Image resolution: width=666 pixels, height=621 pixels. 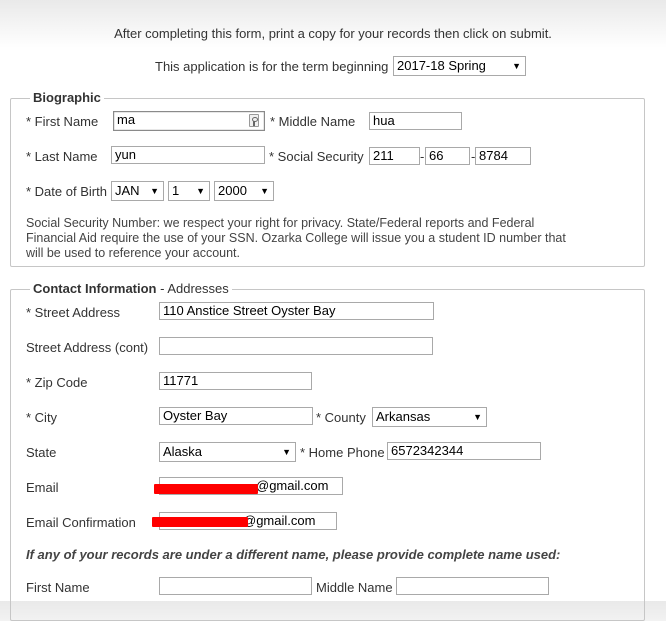 What do you see at coordinates (189, 191) in the screenshot?
I see `dob-day-select: 1 ▼` at bounding box center [189, 191].